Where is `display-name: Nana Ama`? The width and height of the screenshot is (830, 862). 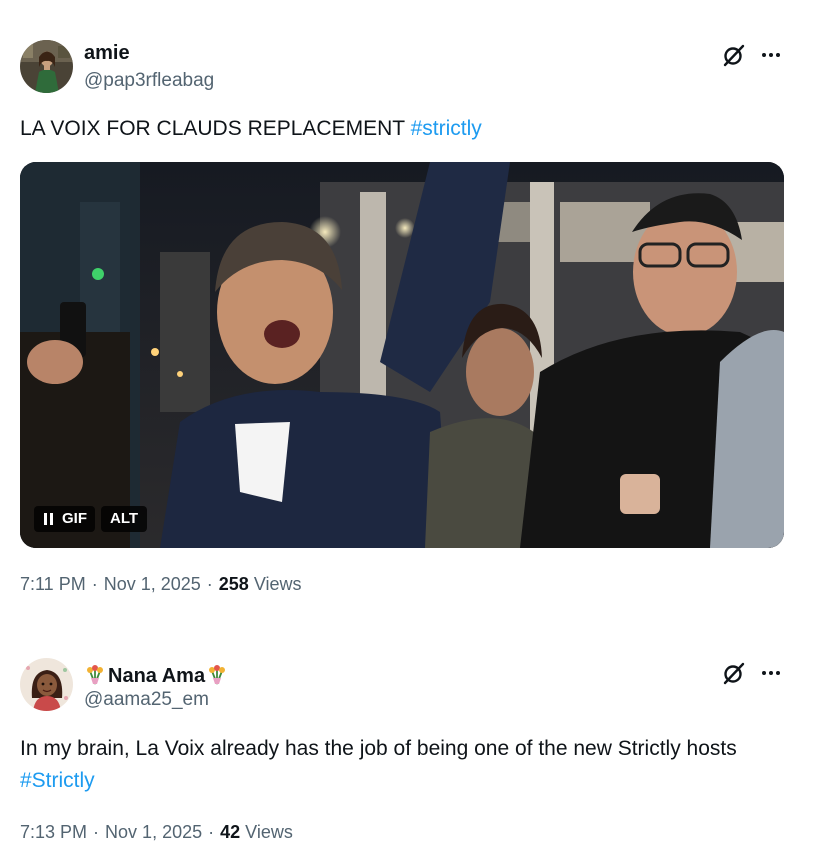
display-name: Nana Ama is located at coordinates (156, 677).